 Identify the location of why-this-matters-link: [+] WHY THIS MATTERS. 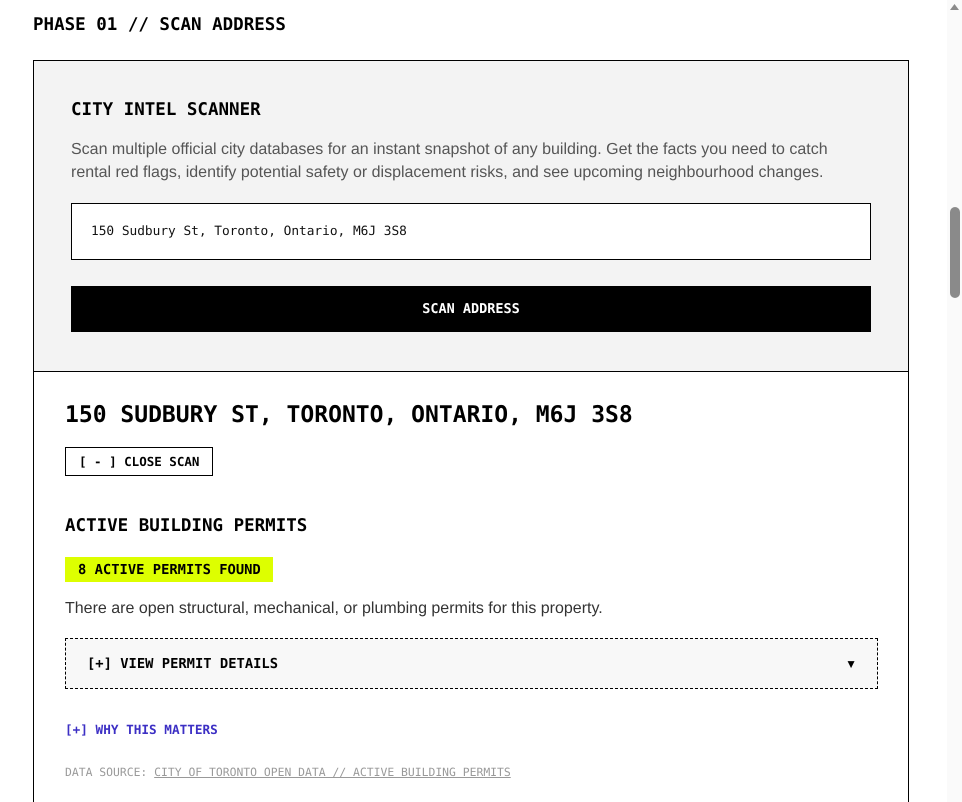
(141, 730).